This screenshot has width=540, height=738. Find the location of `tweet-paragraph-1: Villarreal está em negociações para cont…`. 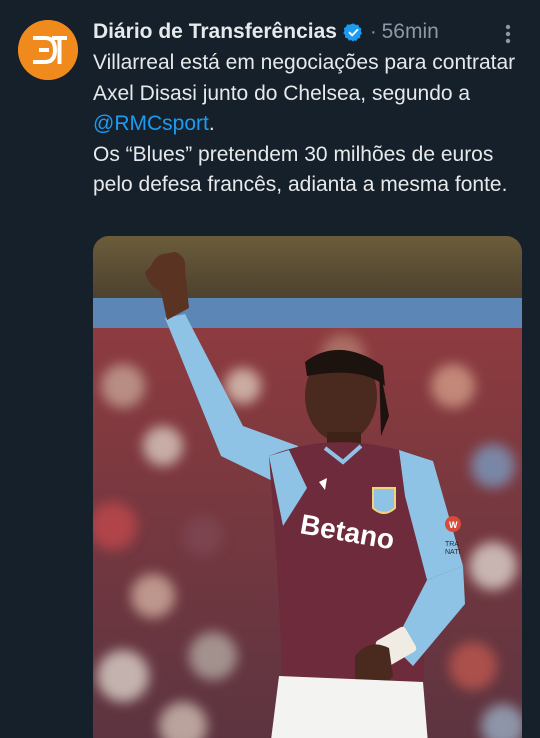

tweet-paragraph-1: Villarreal está em negociações para cont… is located at coordinates (308, 94).